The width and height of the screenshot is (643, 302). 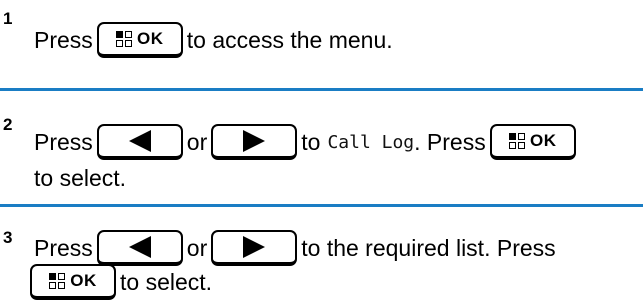 What do you see at coordinates (450, 141) in the screenshot?
I see `step-text: . Press` at bounding box center [450, 141].